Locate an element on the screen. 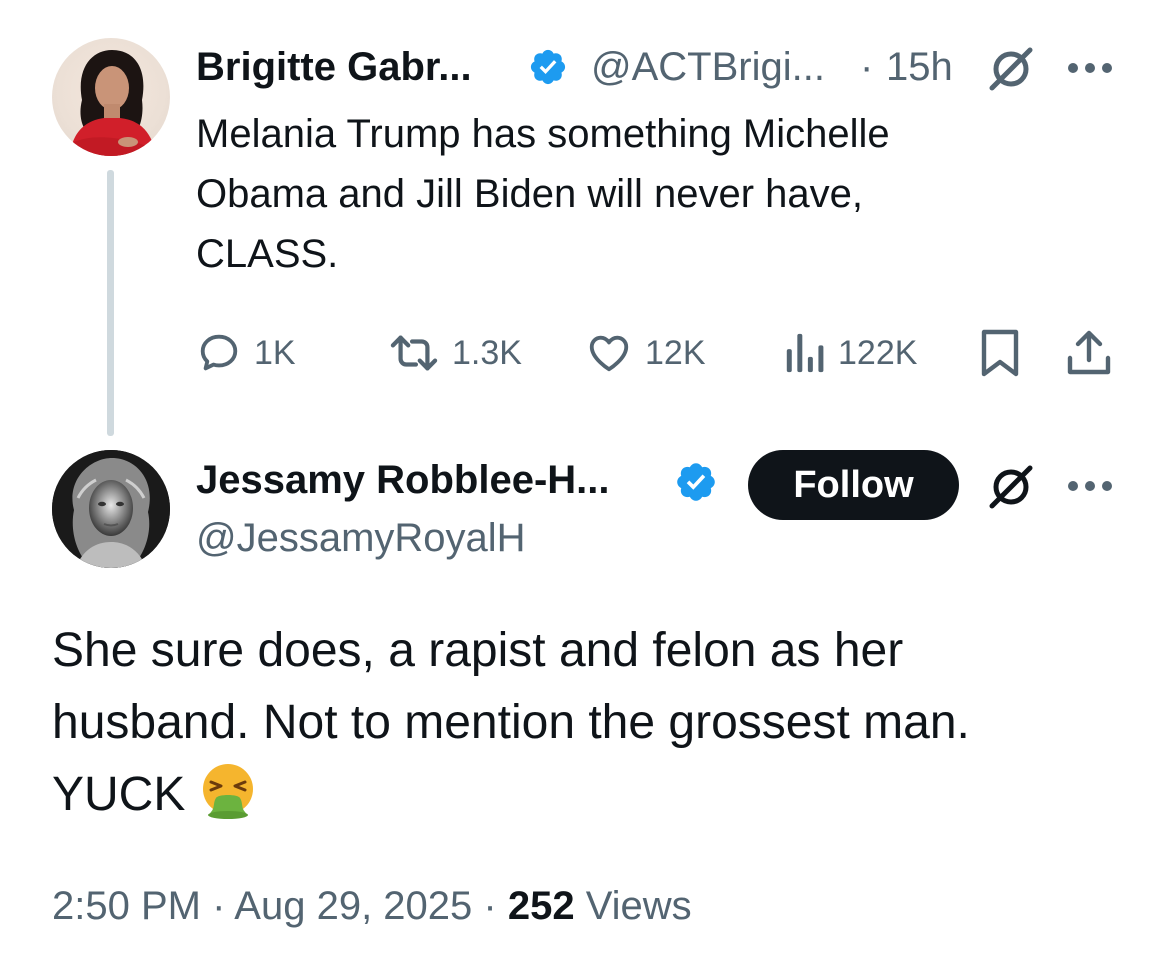 Image resolution: width=1170 pixels, height=963 pixels. parent-text-line: Melania Trump has something Michelle is located at coordinates (543, 134).